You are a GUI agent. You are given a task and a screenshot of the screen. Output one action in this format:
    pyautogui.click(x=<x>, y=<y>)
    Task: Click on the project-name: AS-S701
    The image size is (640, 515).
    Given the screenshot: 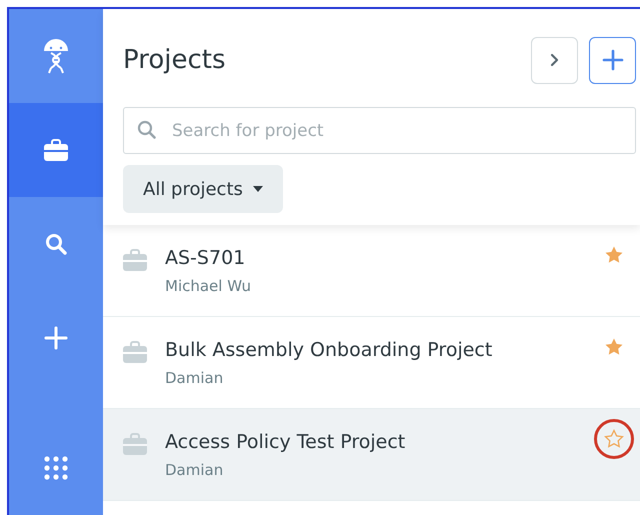 What is the action you would take?
    pyautogui.click(x=205, y=258)
    